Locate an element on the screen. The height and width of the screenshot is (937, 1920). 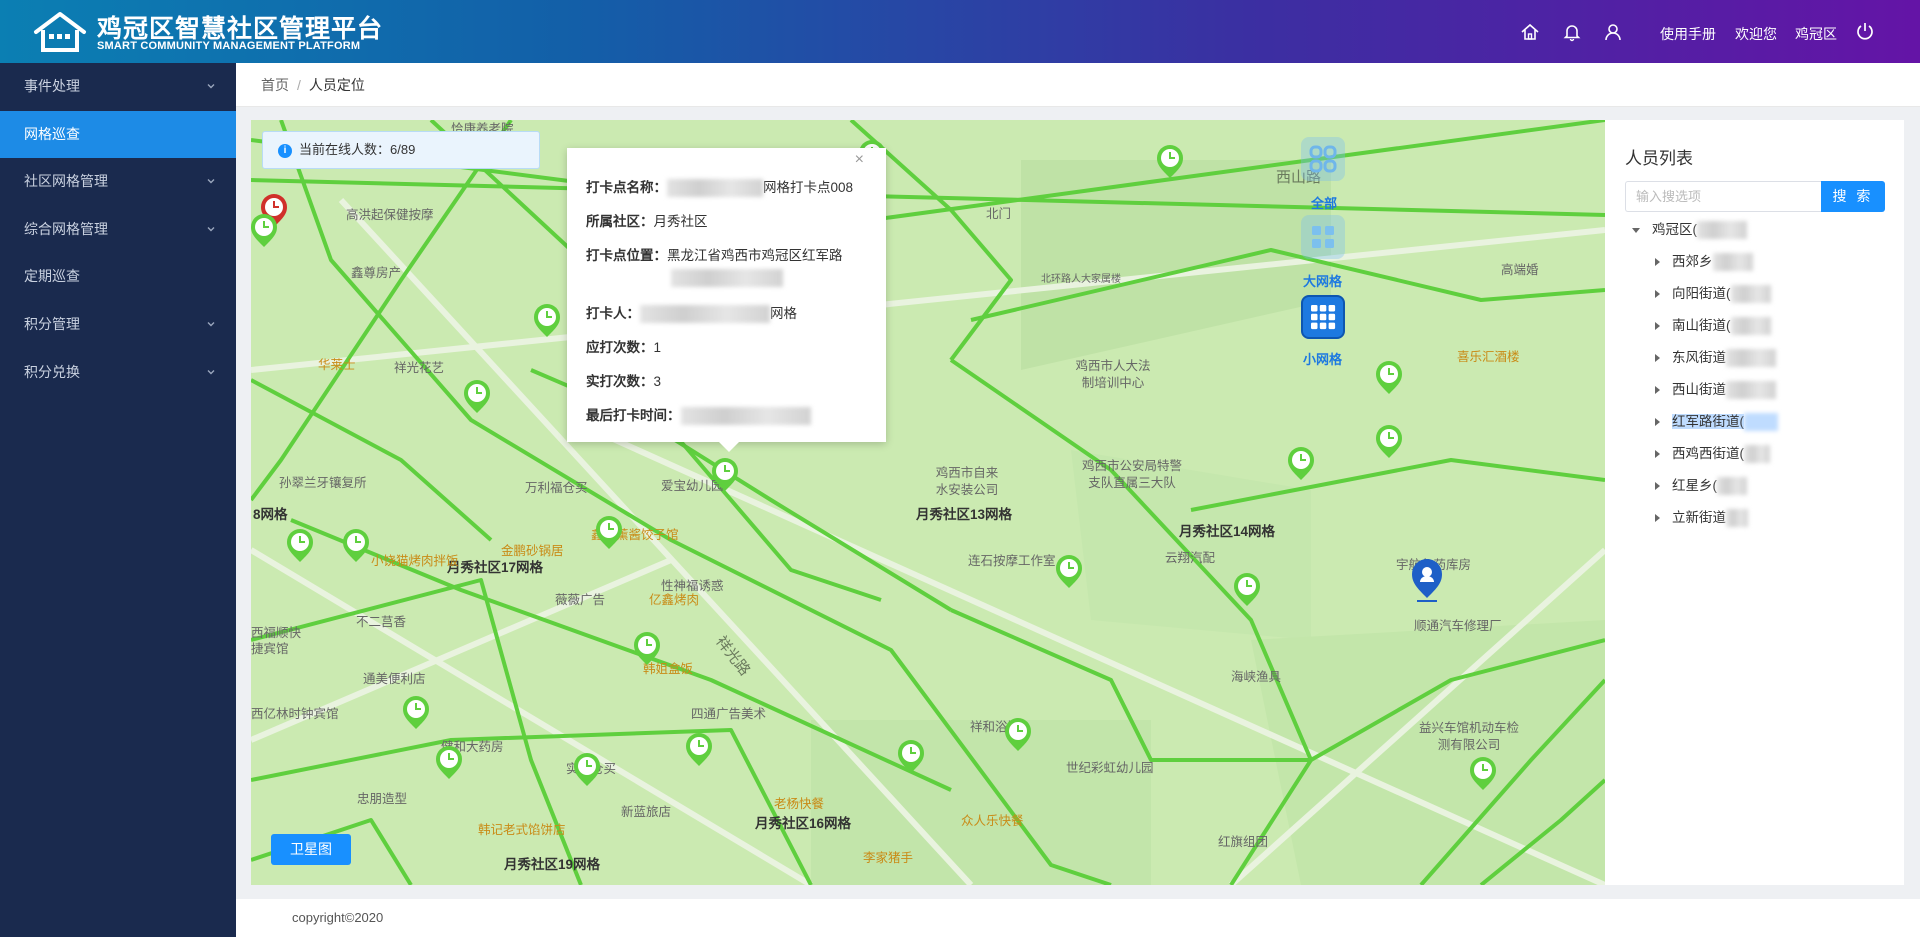
layer-all-button is located at coordinates (1323, 159).